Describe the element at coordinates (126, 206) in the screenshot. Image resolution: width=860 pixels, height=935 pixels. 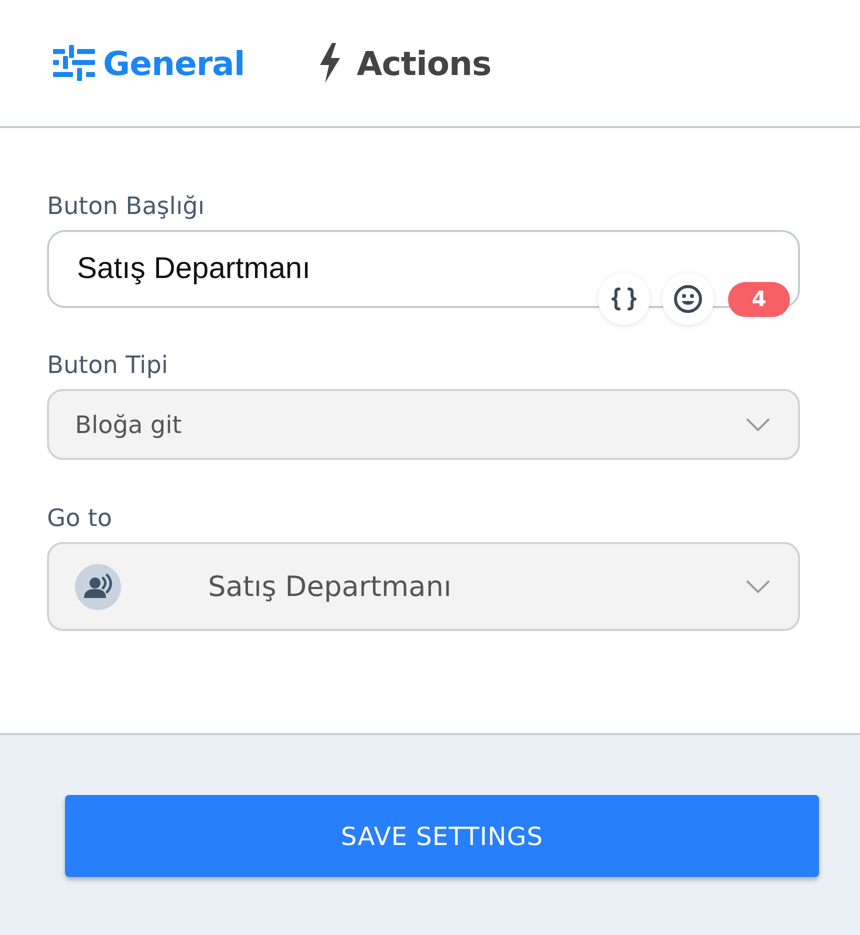
I see `field-label: Buton Başlığı` at that location.